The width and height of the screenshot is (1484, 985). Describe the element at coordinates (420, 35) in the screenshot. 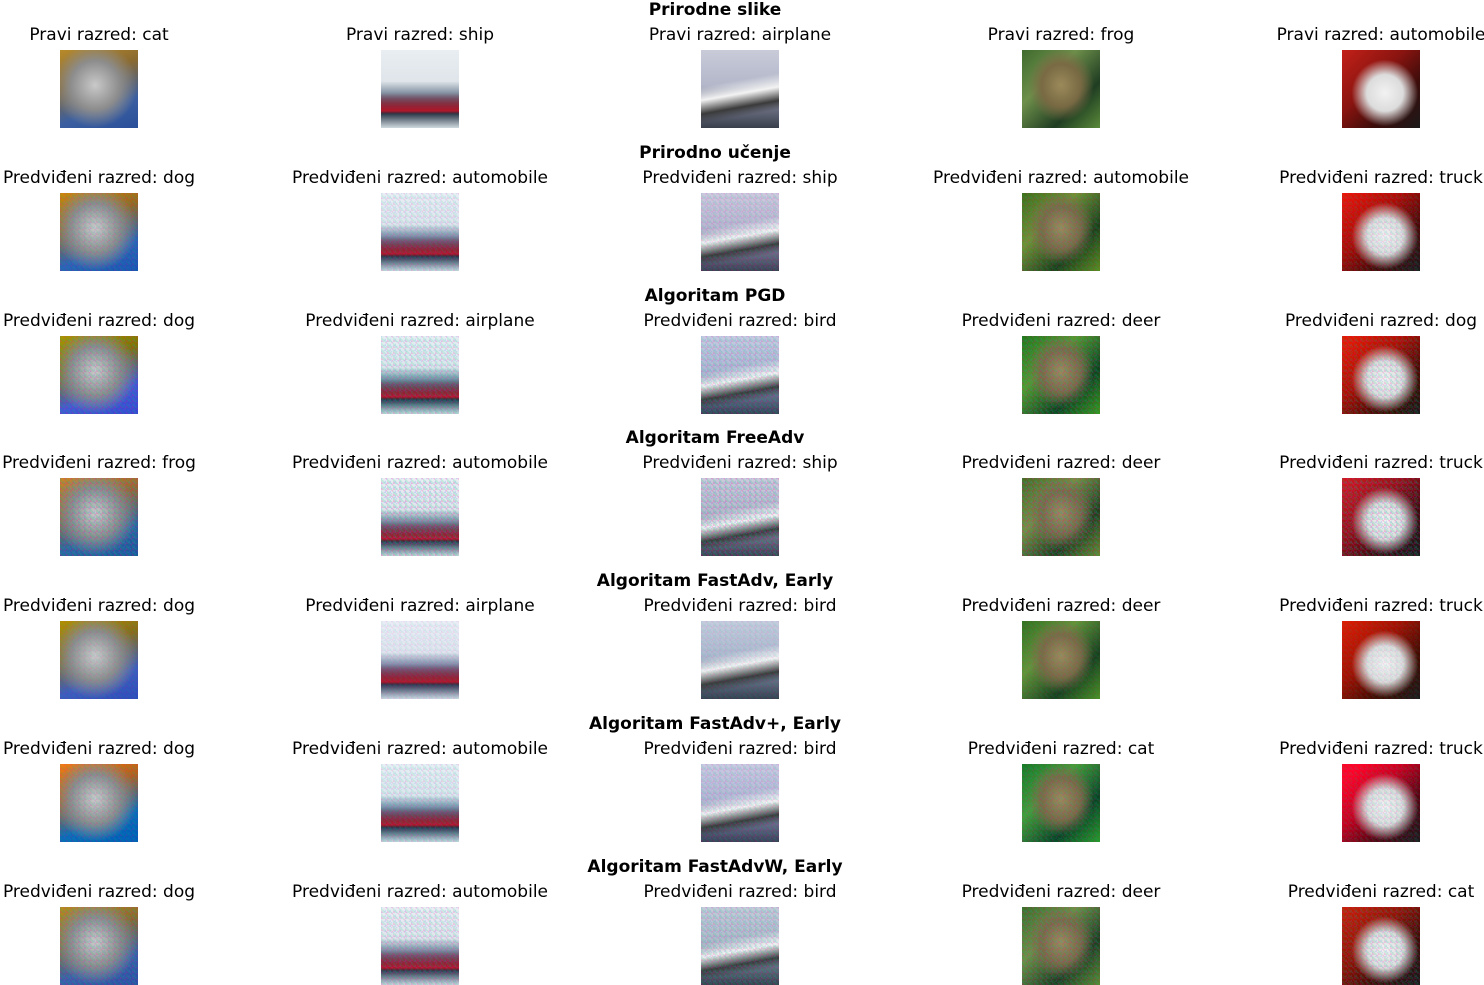

I see `image-label: Pravi razred: ship` at that location.